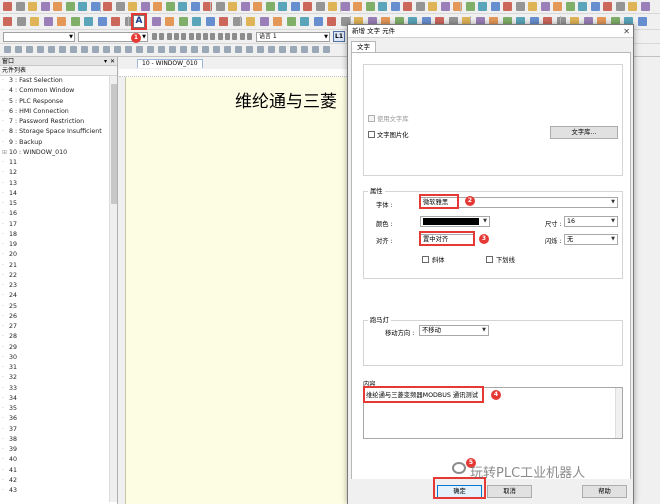 Image resolution: width=660 pixels, height=504 pixels. What do you see at coordinates (58, 112) in the screenshot?
I see `window-tree-item: · 6 : HMI Connection` at bounding box center [58, 112].